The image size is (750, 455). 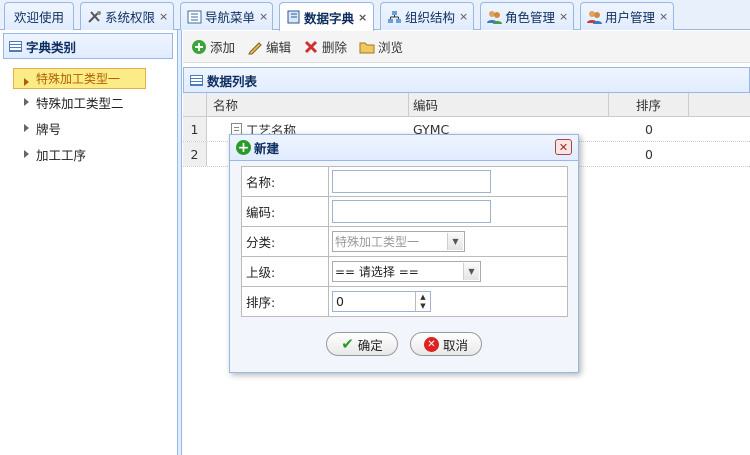 I want to click on user-group-icon, so click(x=594, y=17).